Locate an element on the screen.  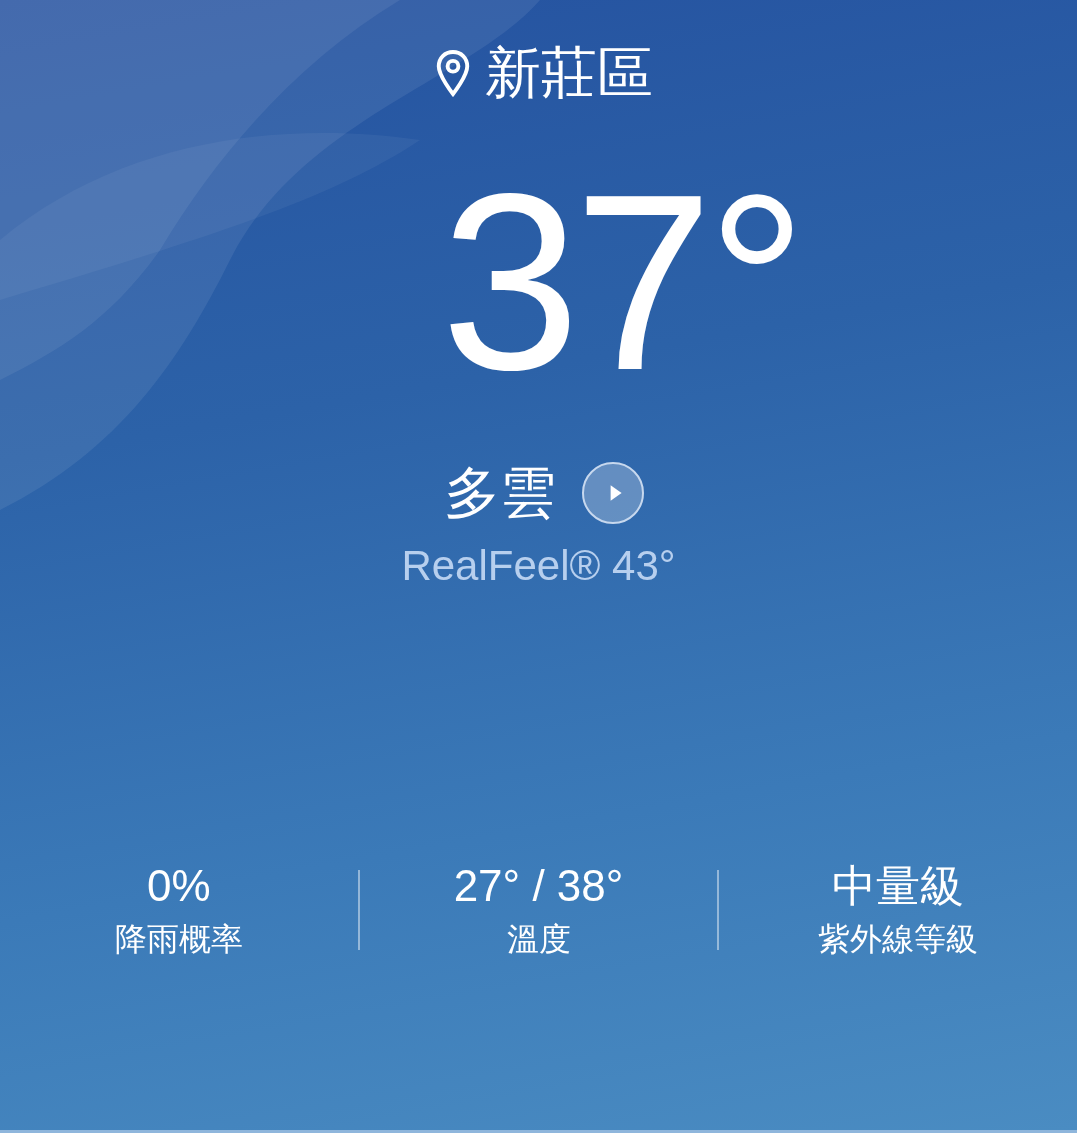
temperature: 37° is located at coordinates (621, 283).